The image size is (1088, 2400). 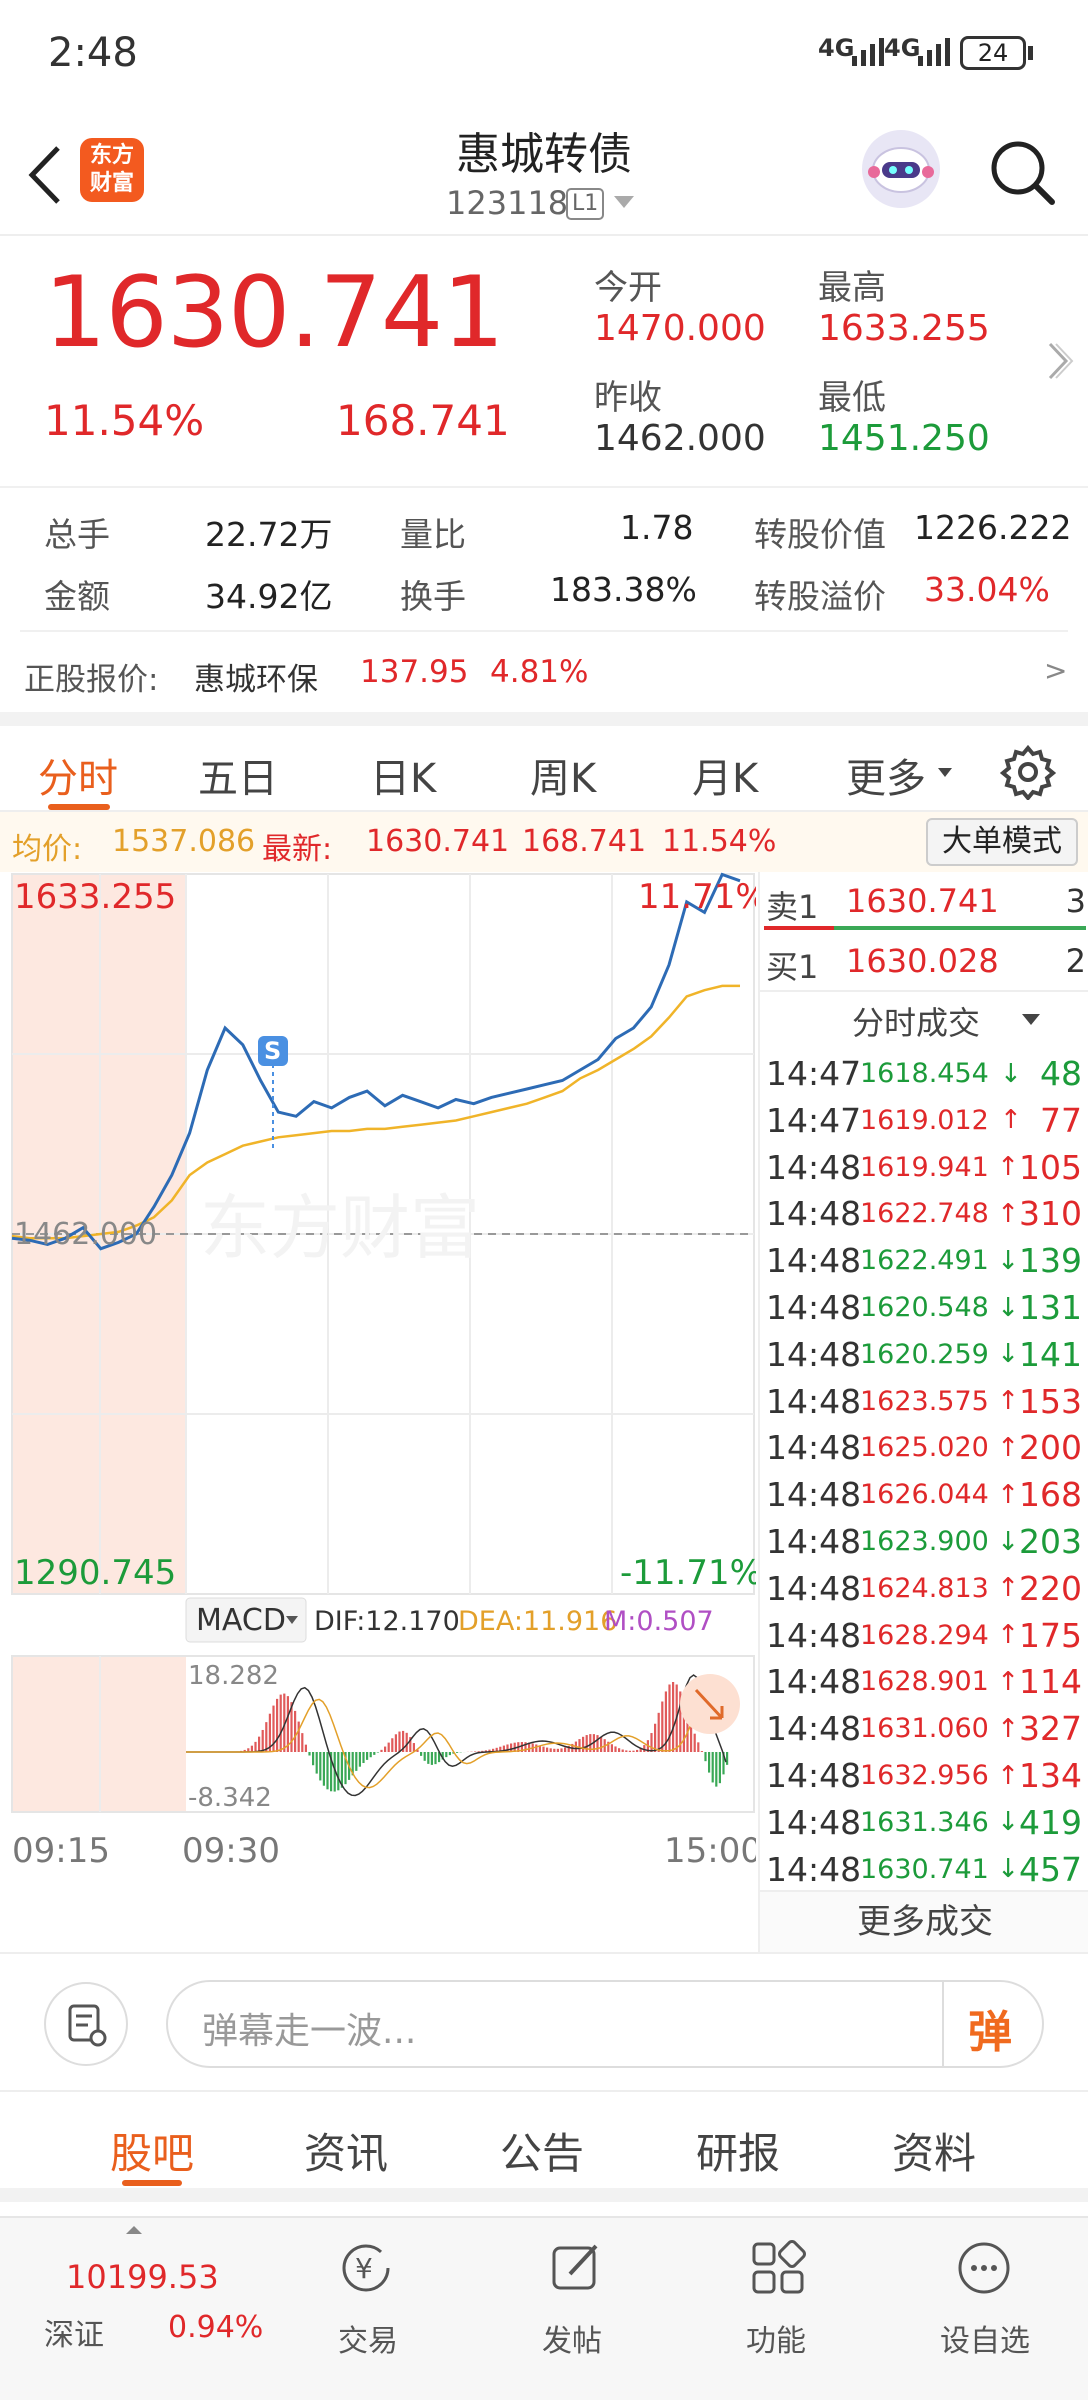 What do you see at coordinates (134, 2230) in the screenshot?
I see `index-up-icon` at bounding box center [134, 2230].